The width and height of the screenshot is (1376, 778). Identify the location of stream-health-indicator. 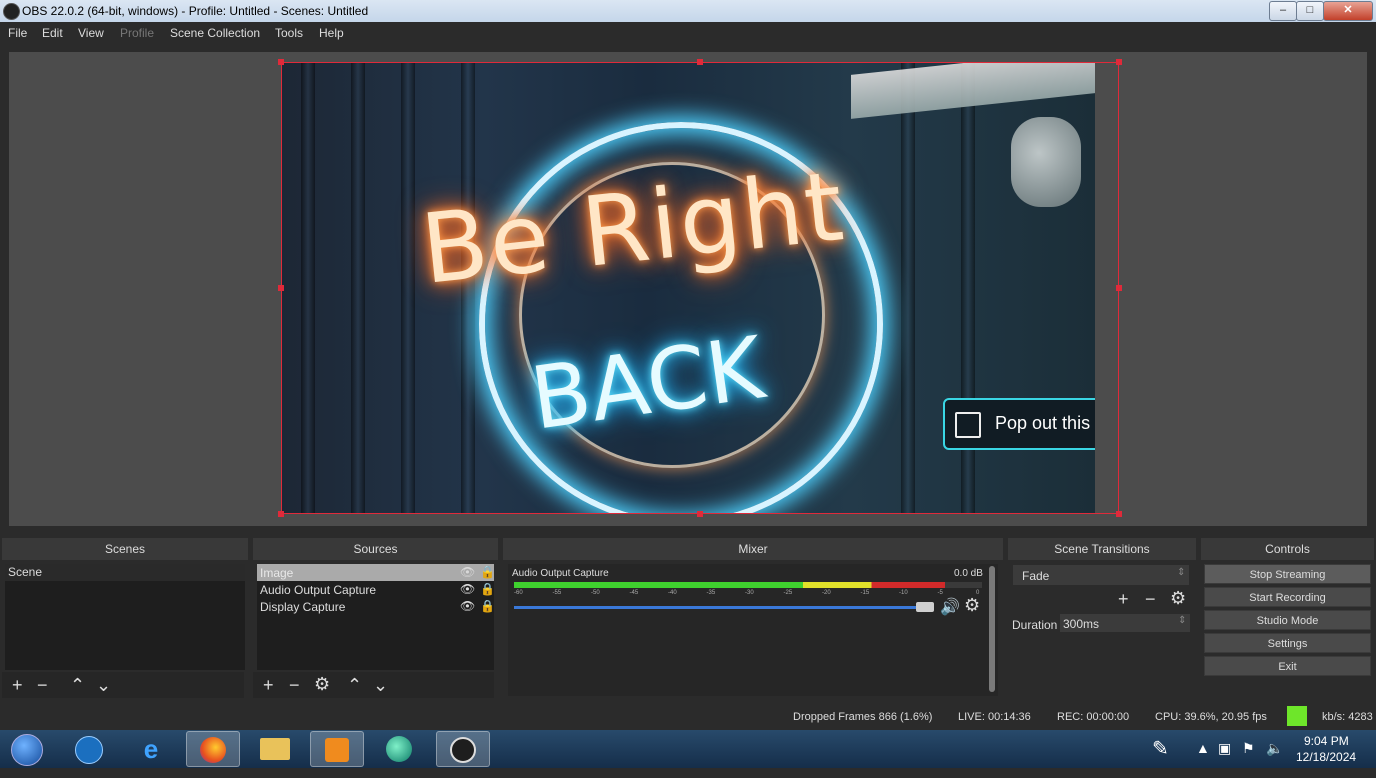
(1297, 716).